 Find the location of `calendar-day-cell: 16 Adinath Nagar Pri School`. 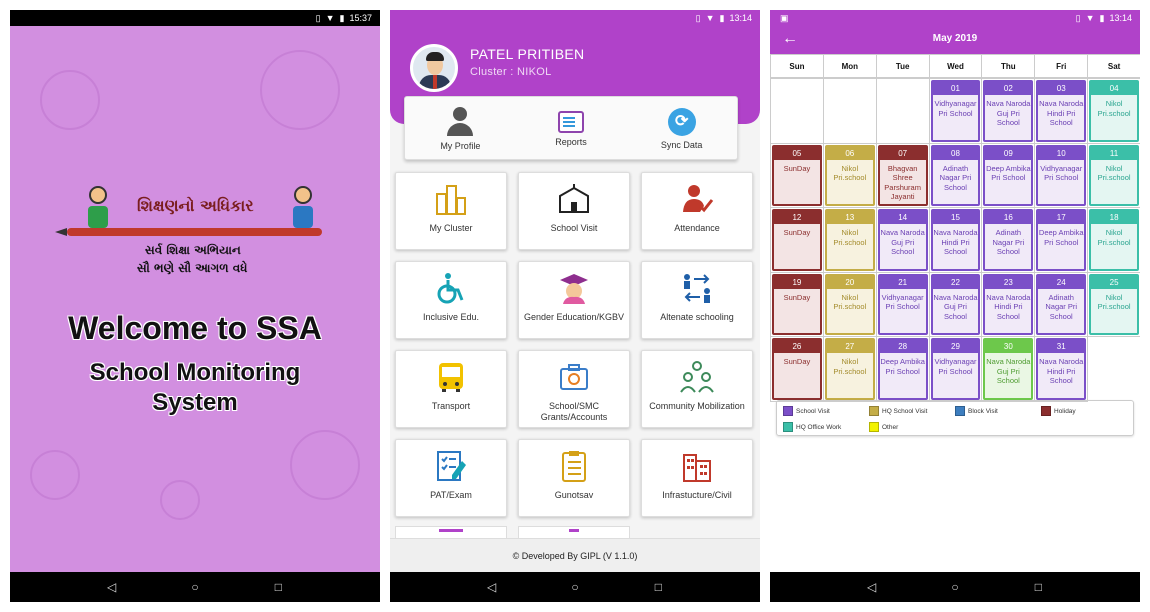

calendar-day-cell: 16 Adinath Nagar Pri School is located at coordinates (1008, 240).